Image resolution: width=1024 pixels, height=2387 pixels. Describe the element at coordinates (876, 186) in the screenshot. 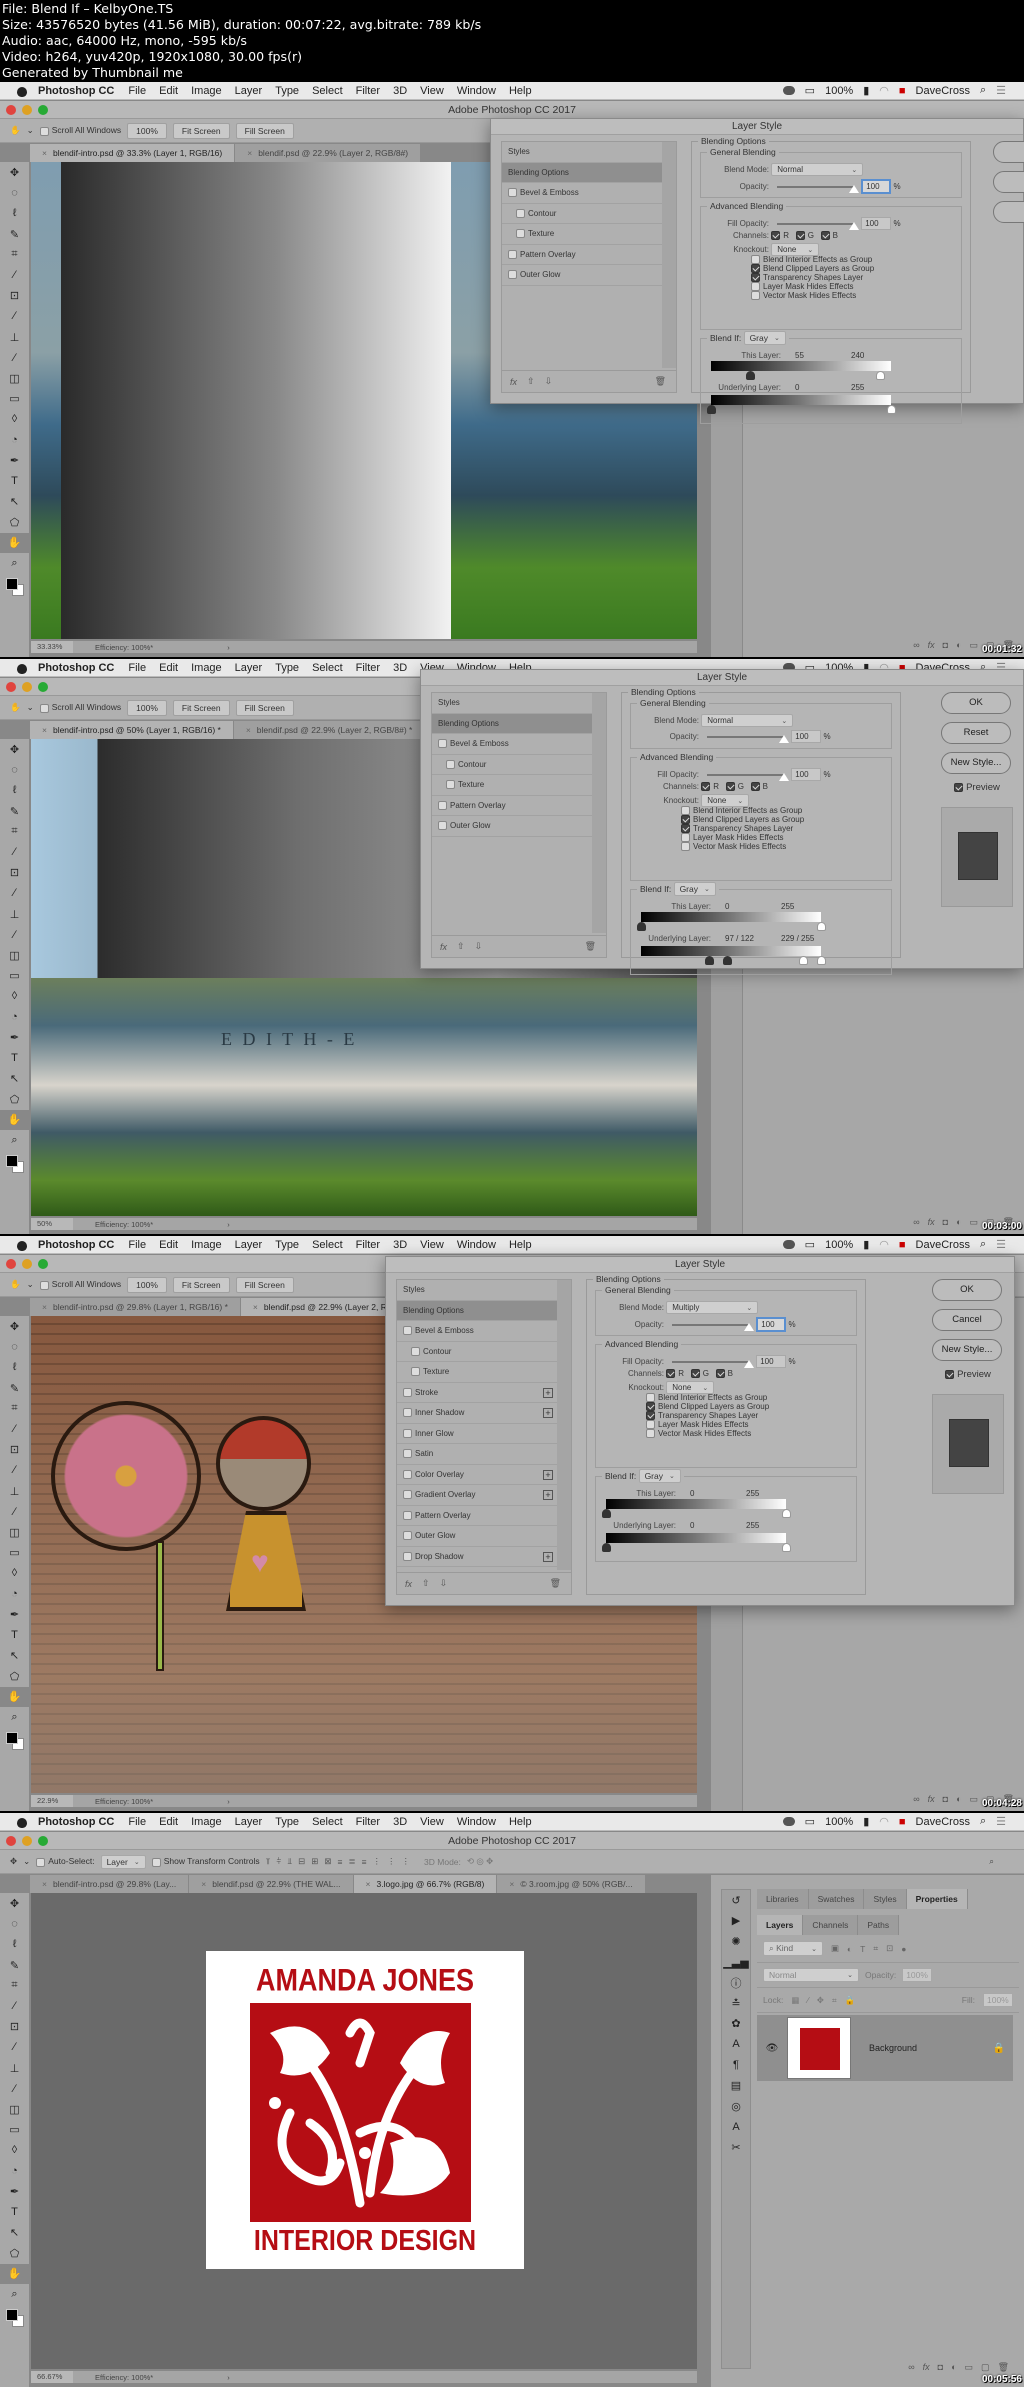

I see `opacity-input: 100` at that location.